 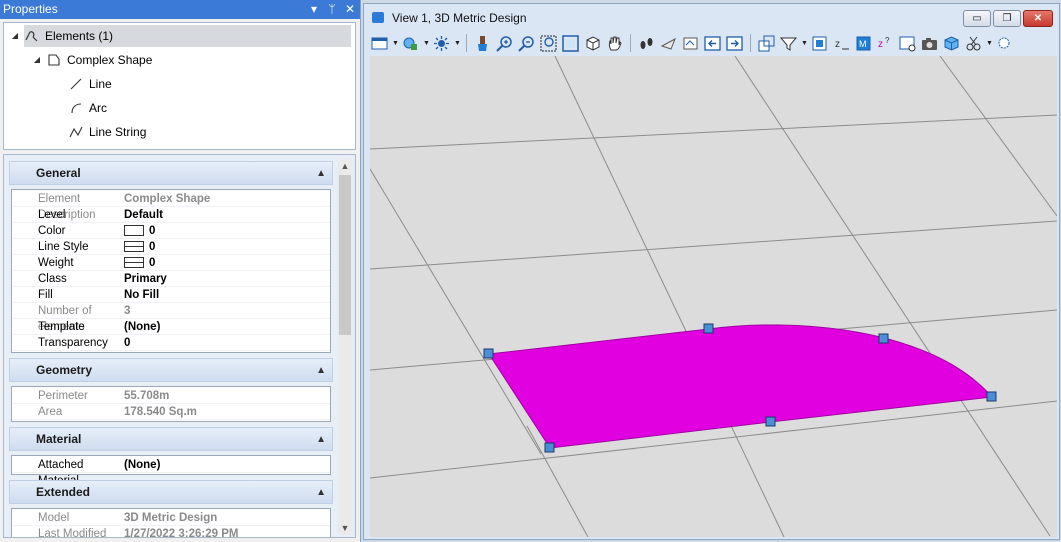 What do you see at coordinates (614, 43) in the screenshot?
I see `pan-view-icon` at bounding box center [614, 43].